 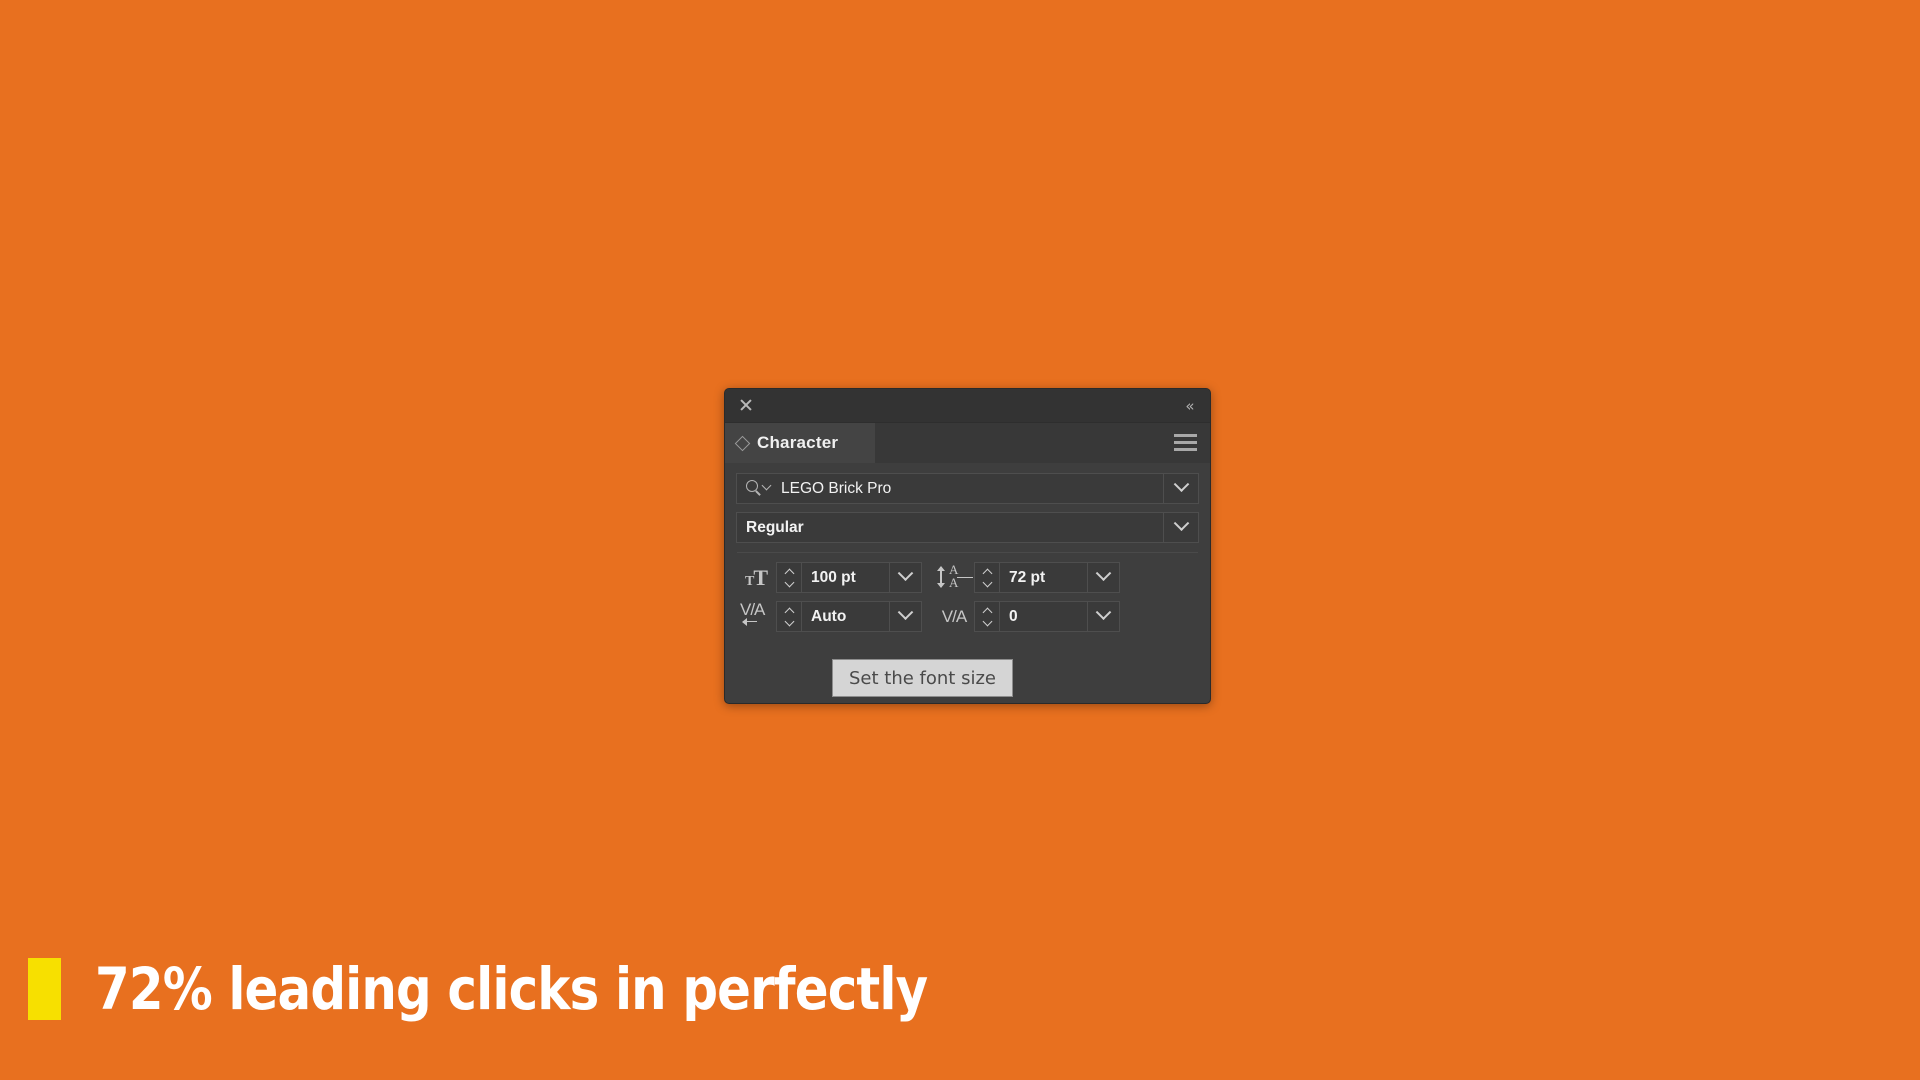 I want to click on font-style-row: Regular, so click(x=967, y=527).